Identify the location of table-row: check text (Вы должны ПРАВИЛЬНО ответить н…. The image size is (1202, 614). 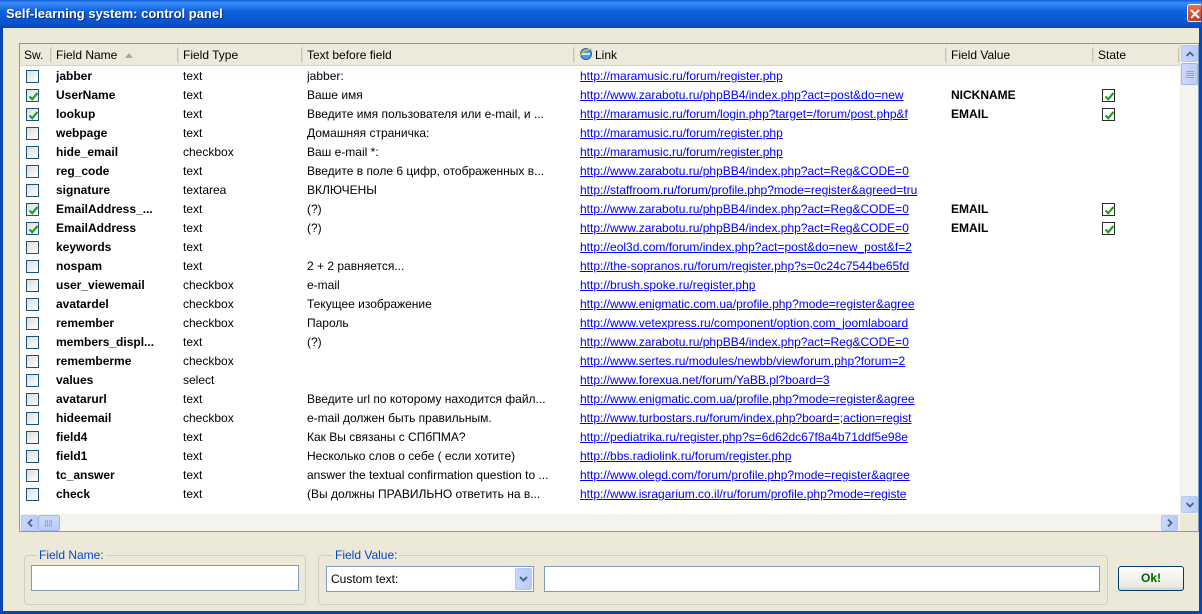
(600, 494).